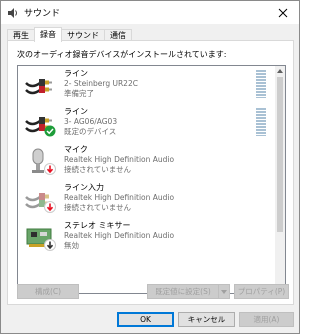 This screenshot has height=334, width=320. Describe the element at coordinates (79, 93) in the screenshot. I see `device-status: 準備完了` at that location.